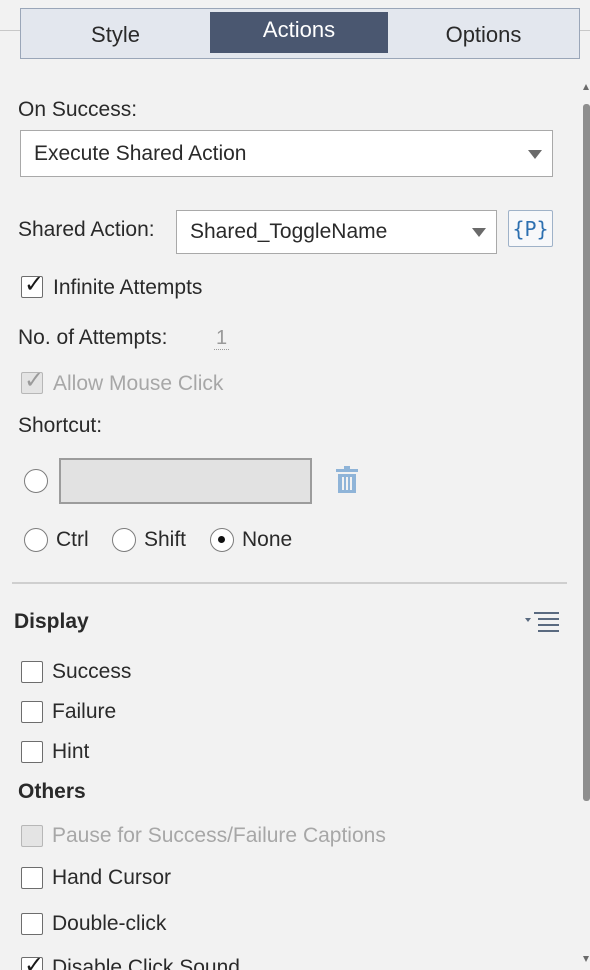 This screenshot has height=970, width=590. What do you see at coordinates (124, 540) in the screenshot?
I see `shift-radio` at bounding box center [124, 540].